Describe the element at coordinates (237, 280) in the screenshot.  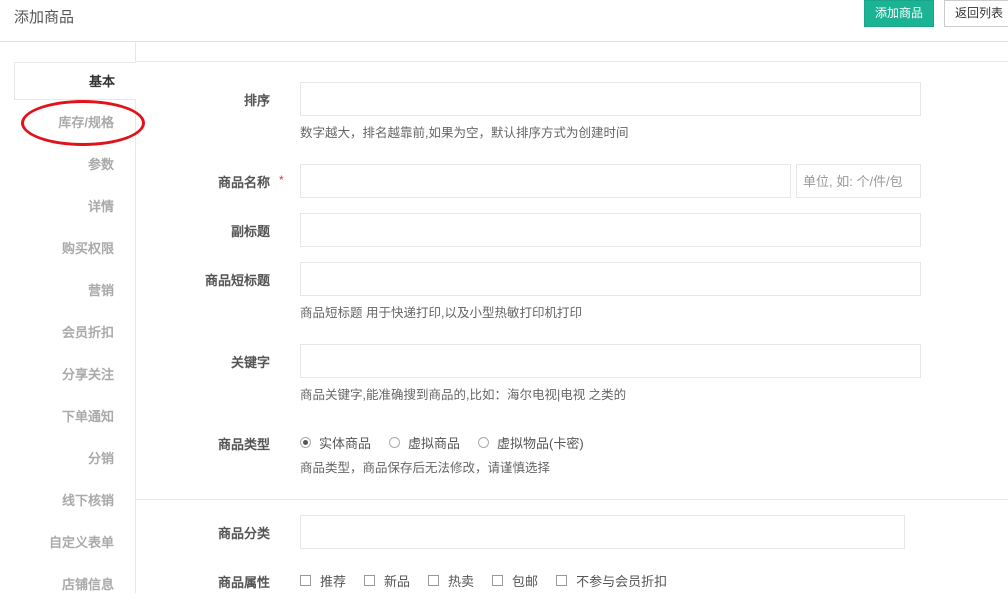
I see `short-title-label: 商品短标题` at that location.